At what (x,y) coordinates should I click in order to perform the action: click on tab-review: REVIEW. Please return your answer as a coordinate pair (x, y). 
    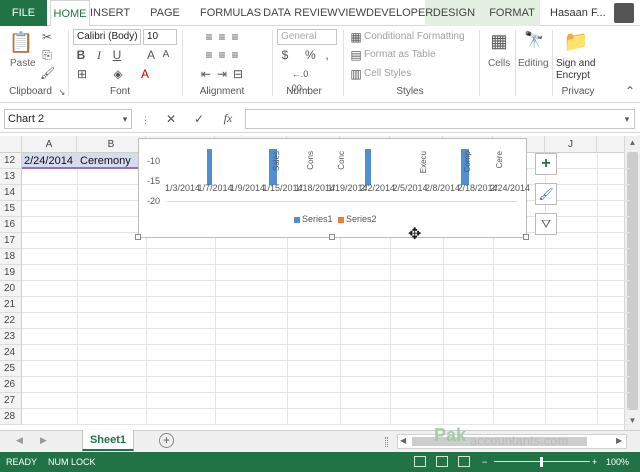
    Looking at the image, I should click on (316, 13).